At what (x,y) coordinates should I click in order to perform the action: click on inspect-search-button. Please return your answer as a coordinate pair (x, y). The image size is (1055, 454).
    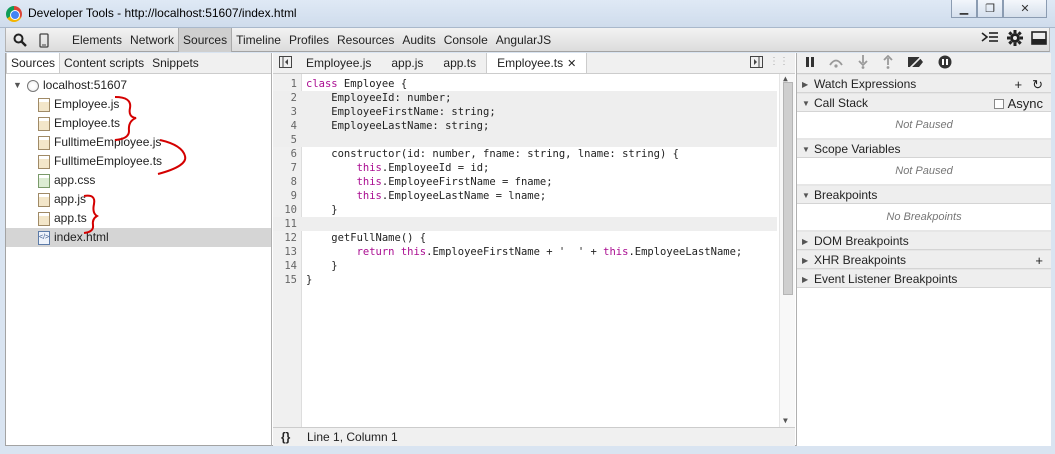
    Looking at the image, I should click on (20, 40).